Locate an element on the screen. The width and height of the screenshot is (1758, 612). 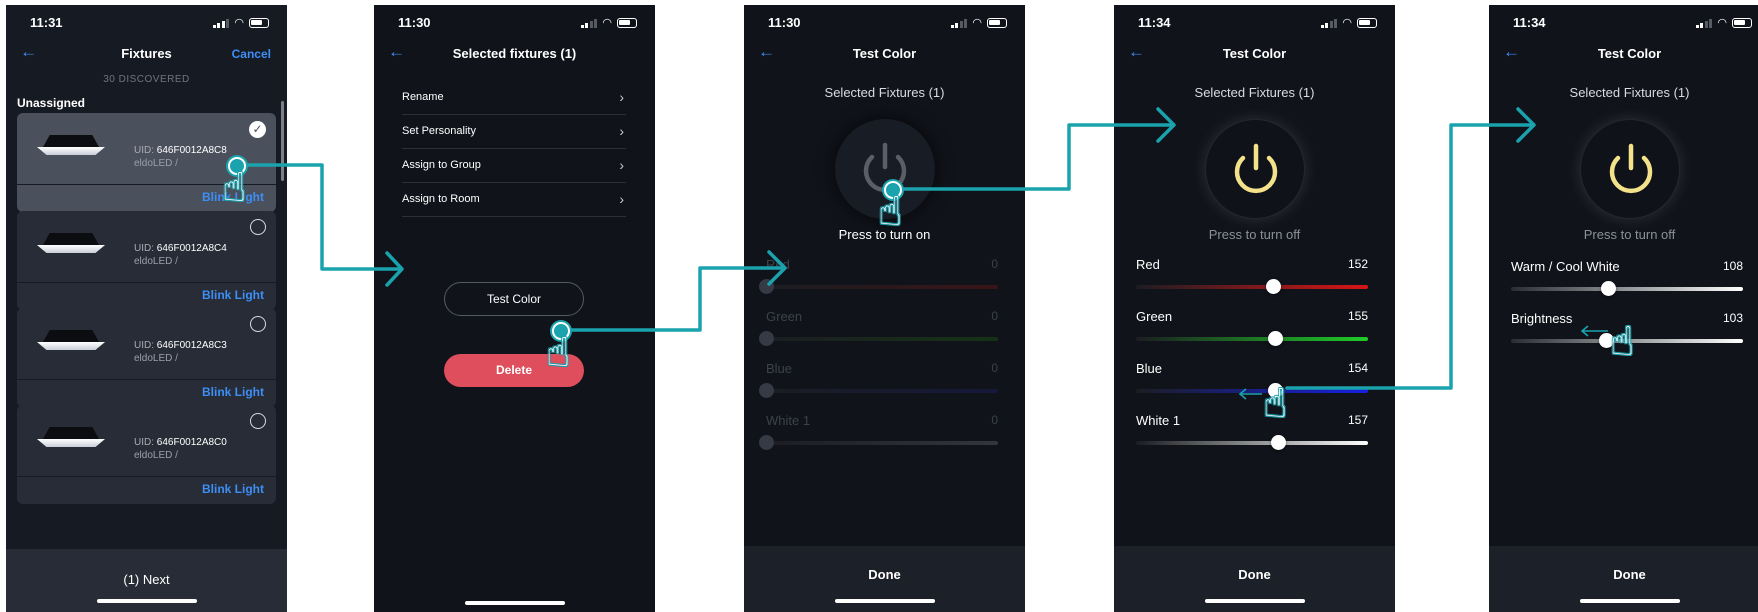
slider-label: Green is located at coordinates (784, 316).